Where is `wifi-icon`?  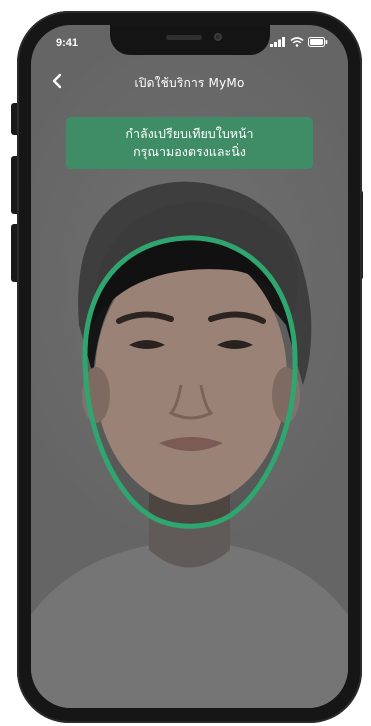
wifi-icon is located at coordinates (297, 42).